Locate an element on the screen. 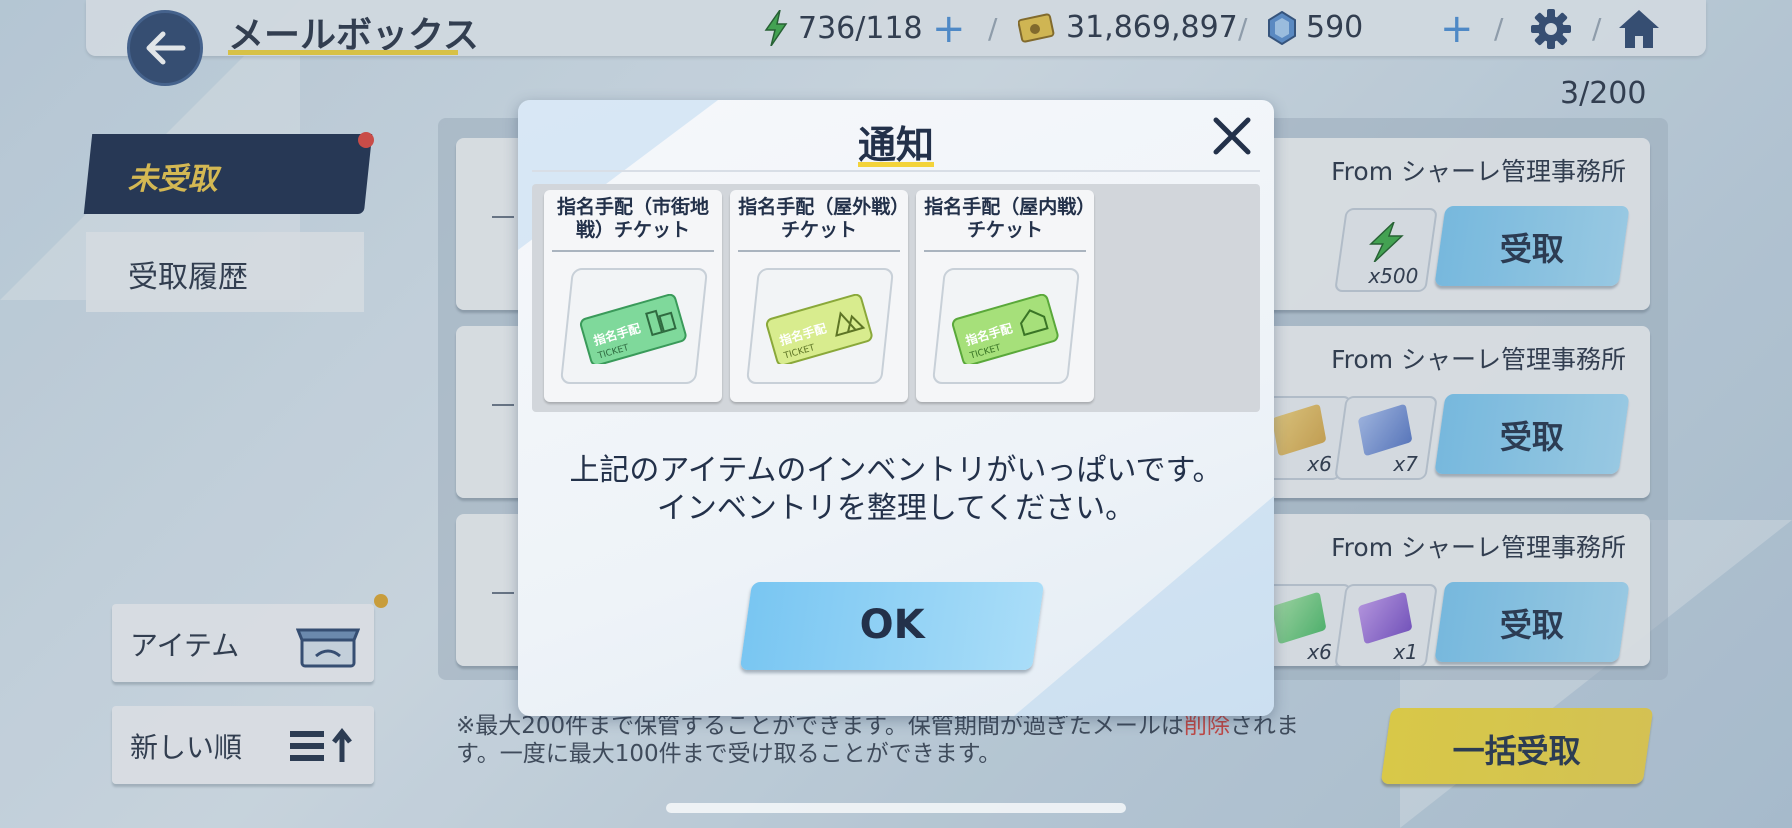 Image resolution: width=1792 pixels, height=828 pixels. ok-button-label: OK is located at coordinates (892, 625).